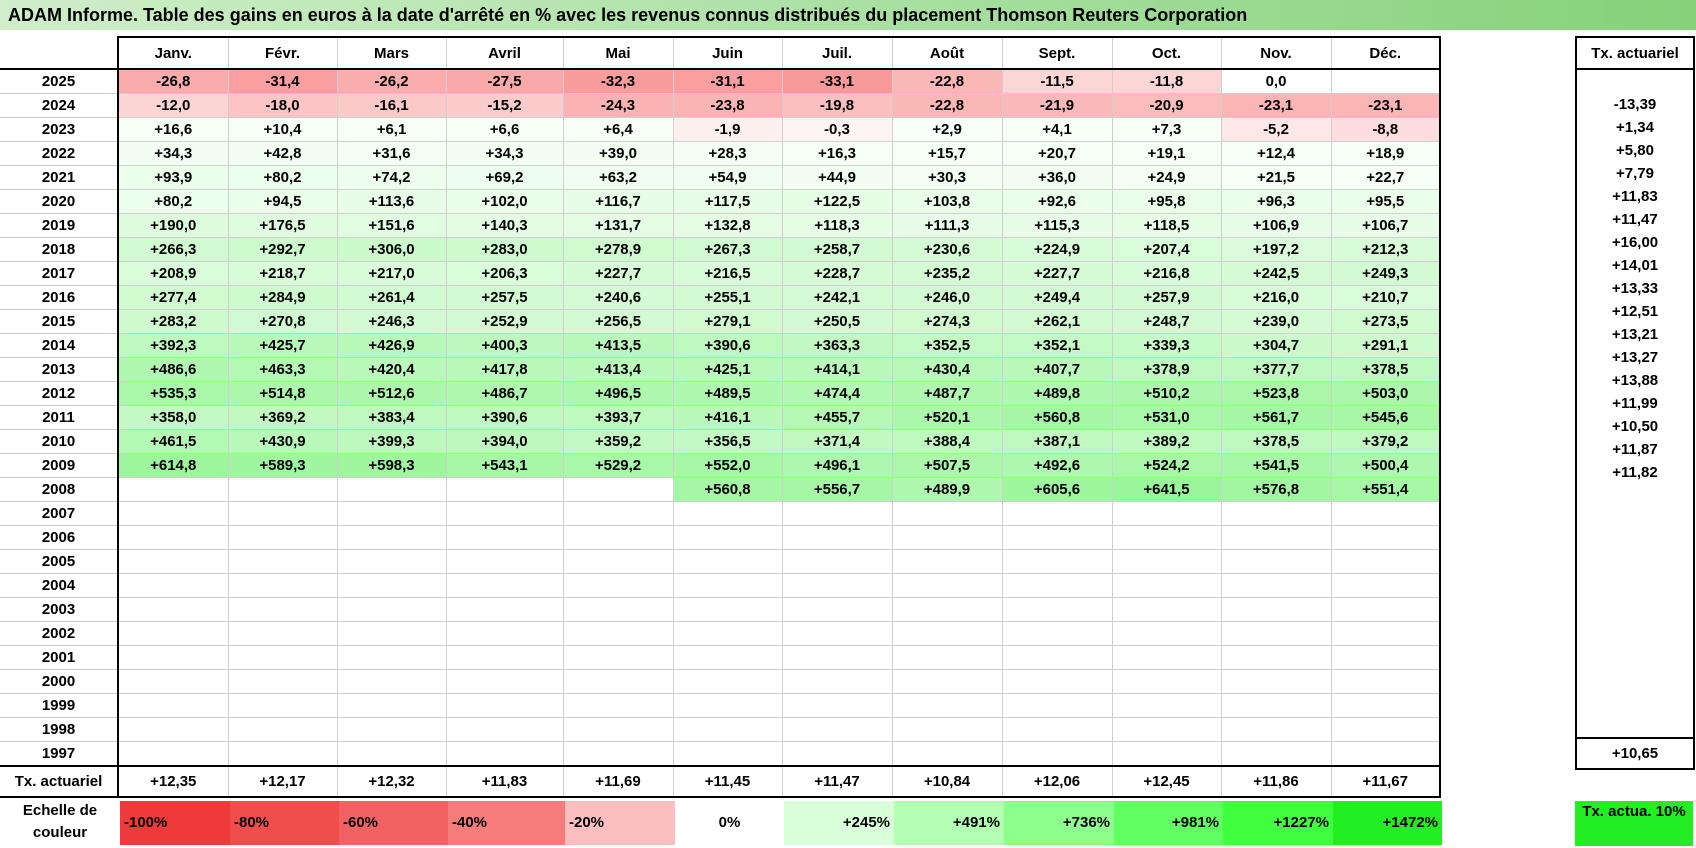  I want to click on month-header: Mars, so click(391, 53).